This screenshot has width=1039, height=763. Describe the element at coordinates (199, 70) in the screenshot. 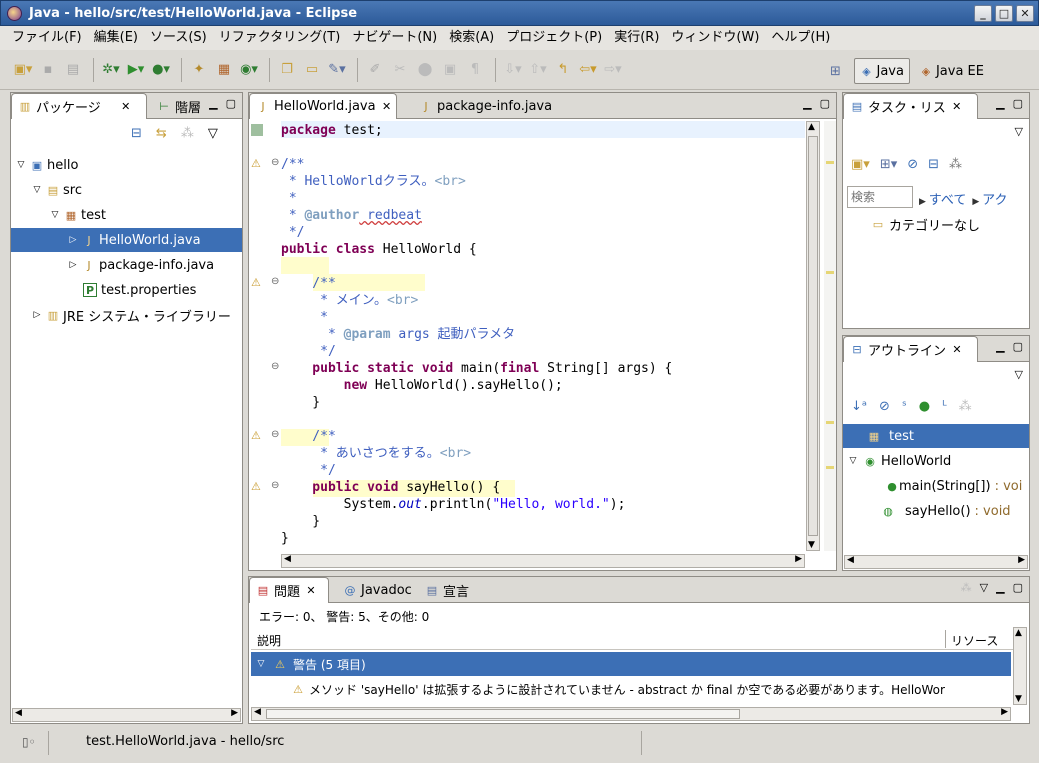

I see `new-java-project-icon: ✦` at that location.